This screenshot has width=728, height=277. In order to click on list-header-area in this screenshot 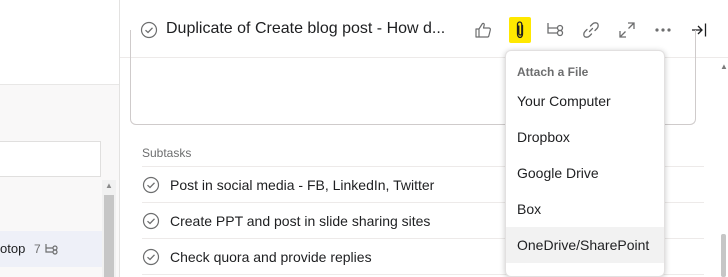, I will do `click(59, 42)`.